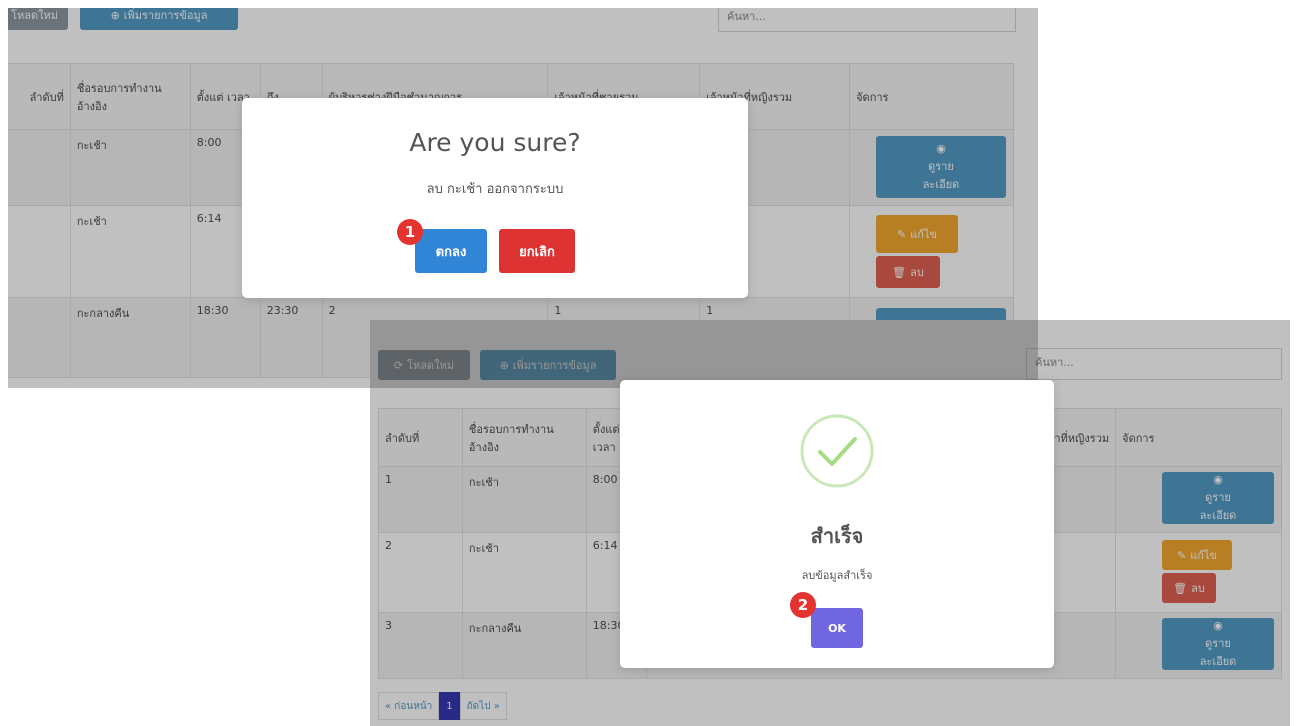 The height and width of the screenshot is (726, 1298). What do you see at coordinates (837, 451) in the screenshot?
I see `success-check-icon` at bounding box center [837, 451].